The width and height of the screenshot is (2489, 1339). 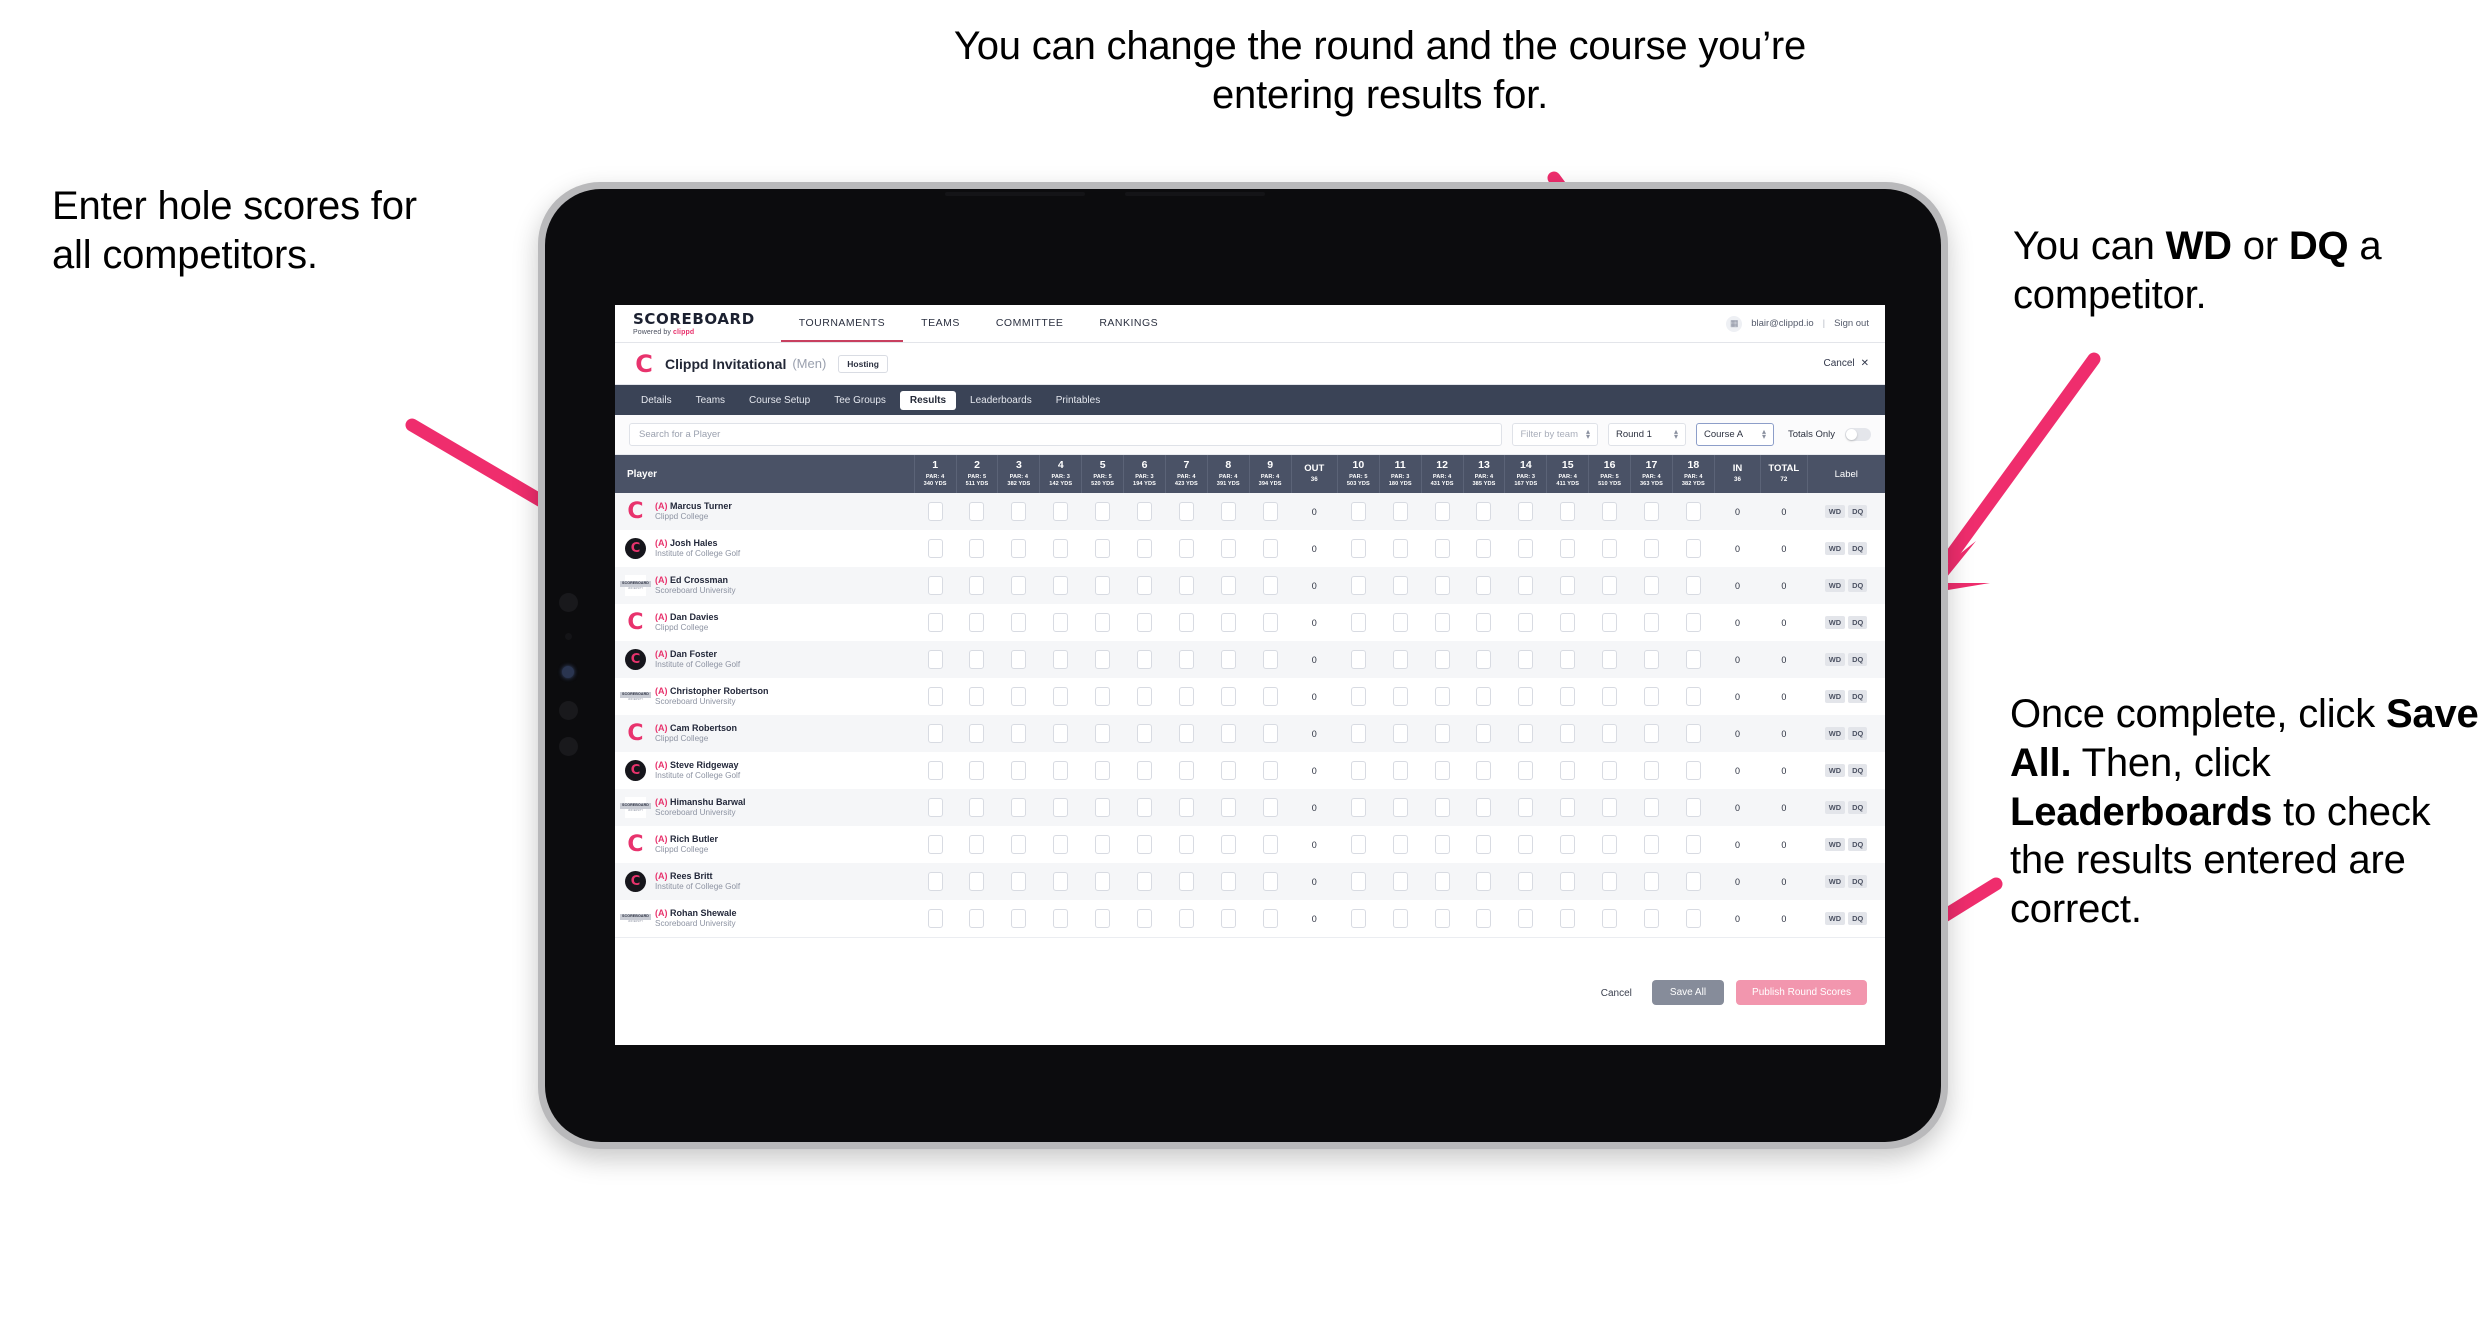 I want to click on sign-out-link: Sign out, so click(x=1851, y=323).